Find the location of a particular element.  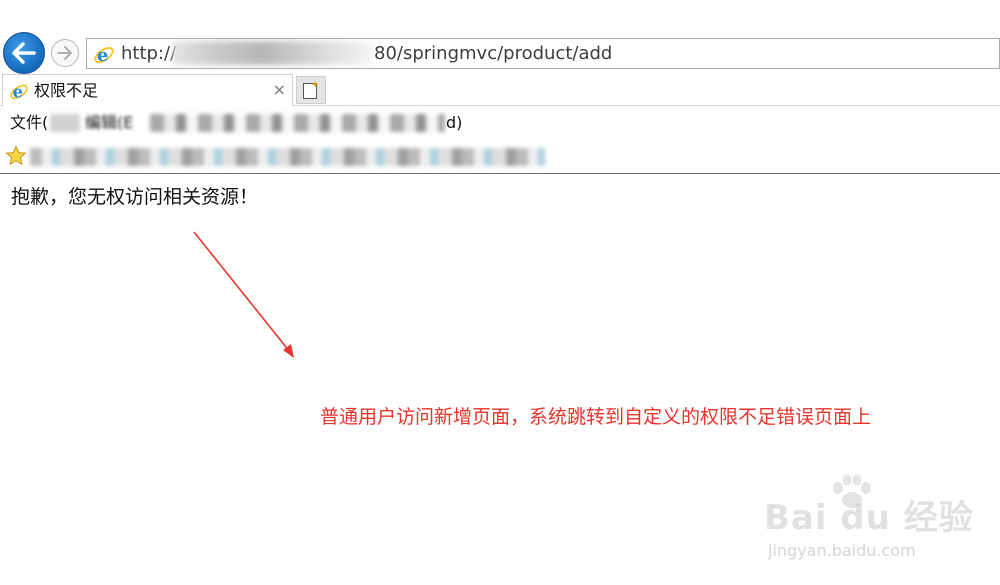

forward-arrow-icon is located at coordinates (64, 53).